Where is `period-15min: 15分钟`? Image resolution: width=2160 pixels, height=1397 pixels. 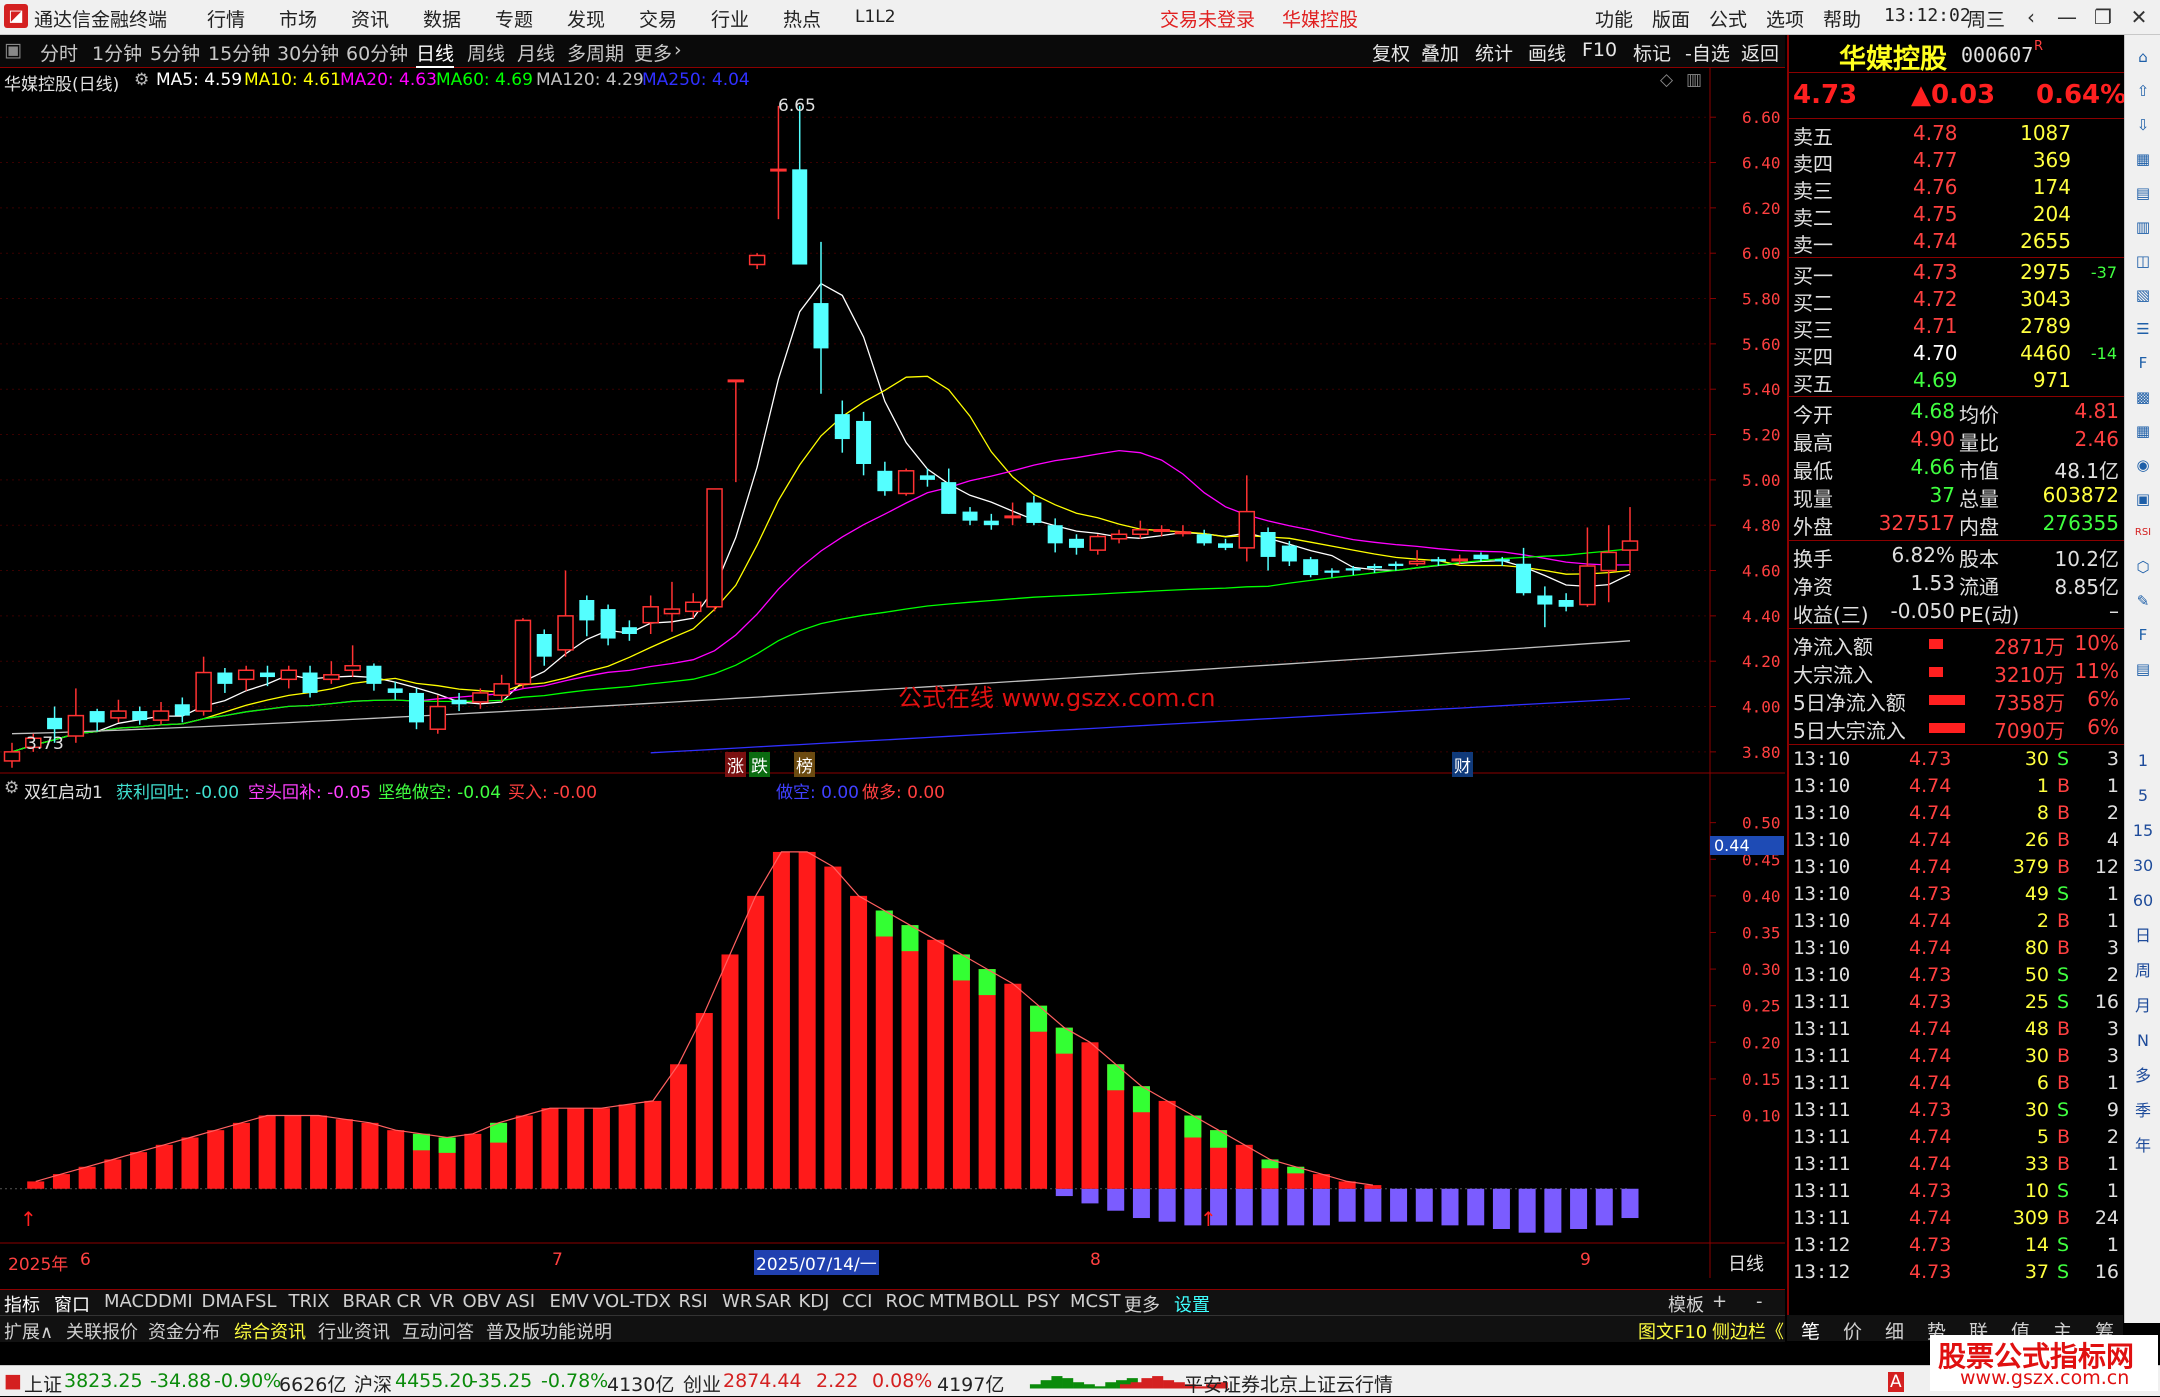
period-15min: 15分钟 is located at coordinates (239, 52).